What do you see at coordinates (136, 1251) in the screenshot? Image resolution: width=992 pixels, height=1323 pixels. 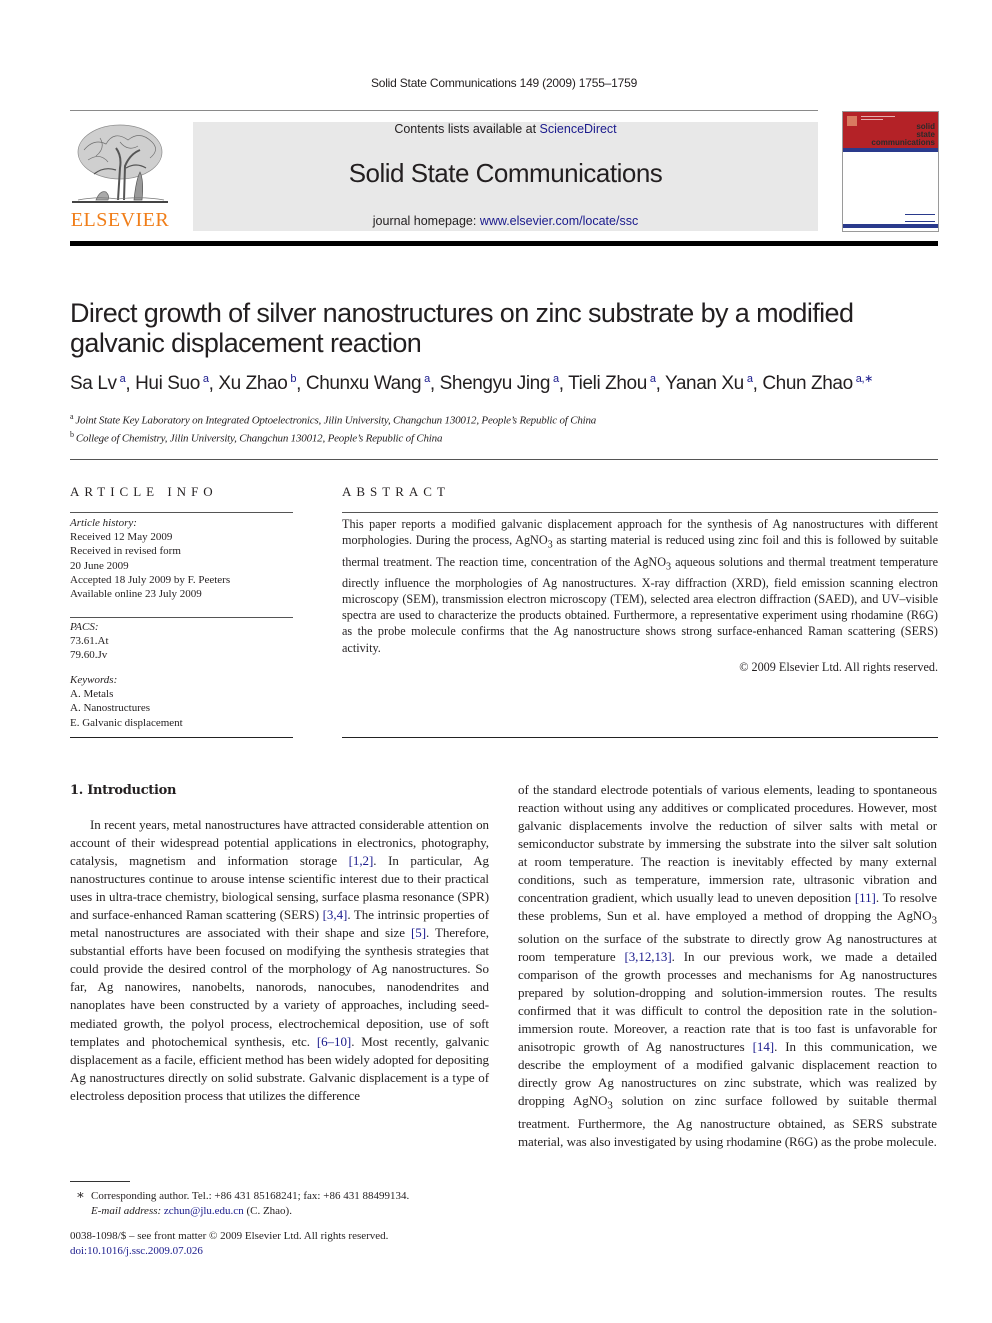 I see `doi-link: doi:10.1016/j.ssc.2009.07.026` at bounding box center [136, 1251].